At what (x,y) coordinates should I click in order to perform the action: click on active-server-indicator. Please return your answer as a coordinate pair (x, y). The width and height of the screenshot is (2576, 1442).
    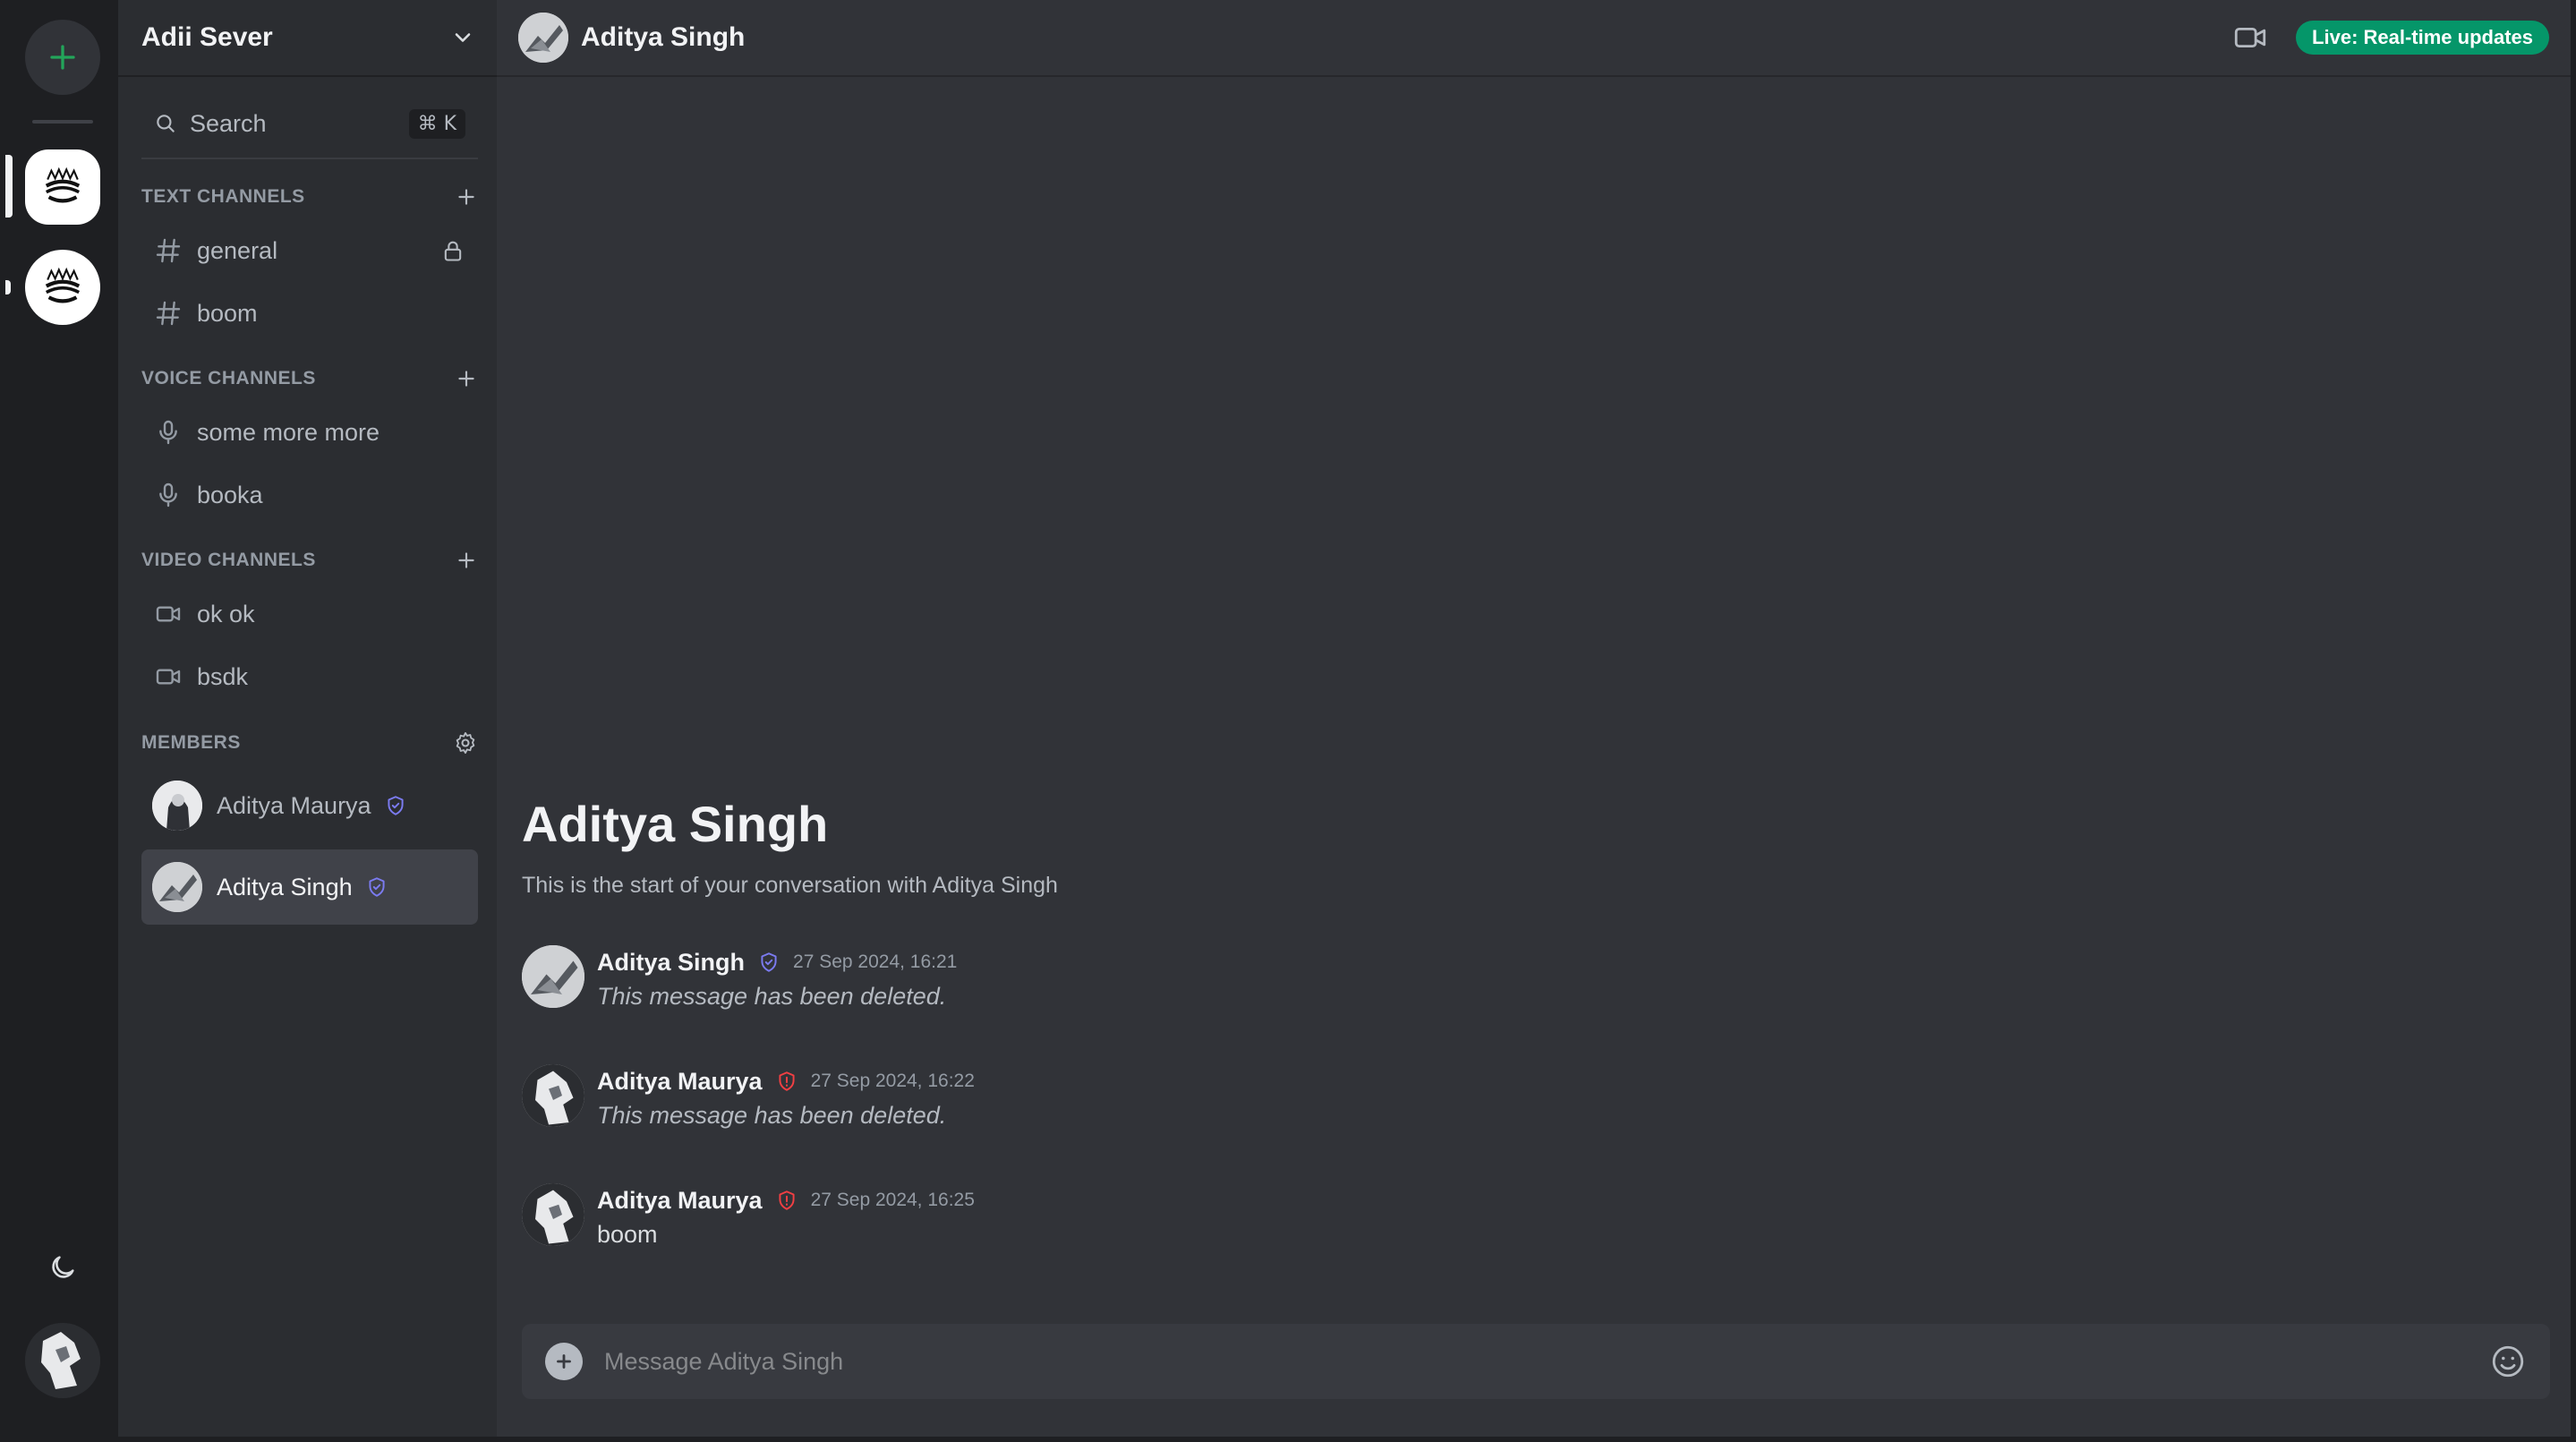
    Looking at the image, I should click on (9, 186).